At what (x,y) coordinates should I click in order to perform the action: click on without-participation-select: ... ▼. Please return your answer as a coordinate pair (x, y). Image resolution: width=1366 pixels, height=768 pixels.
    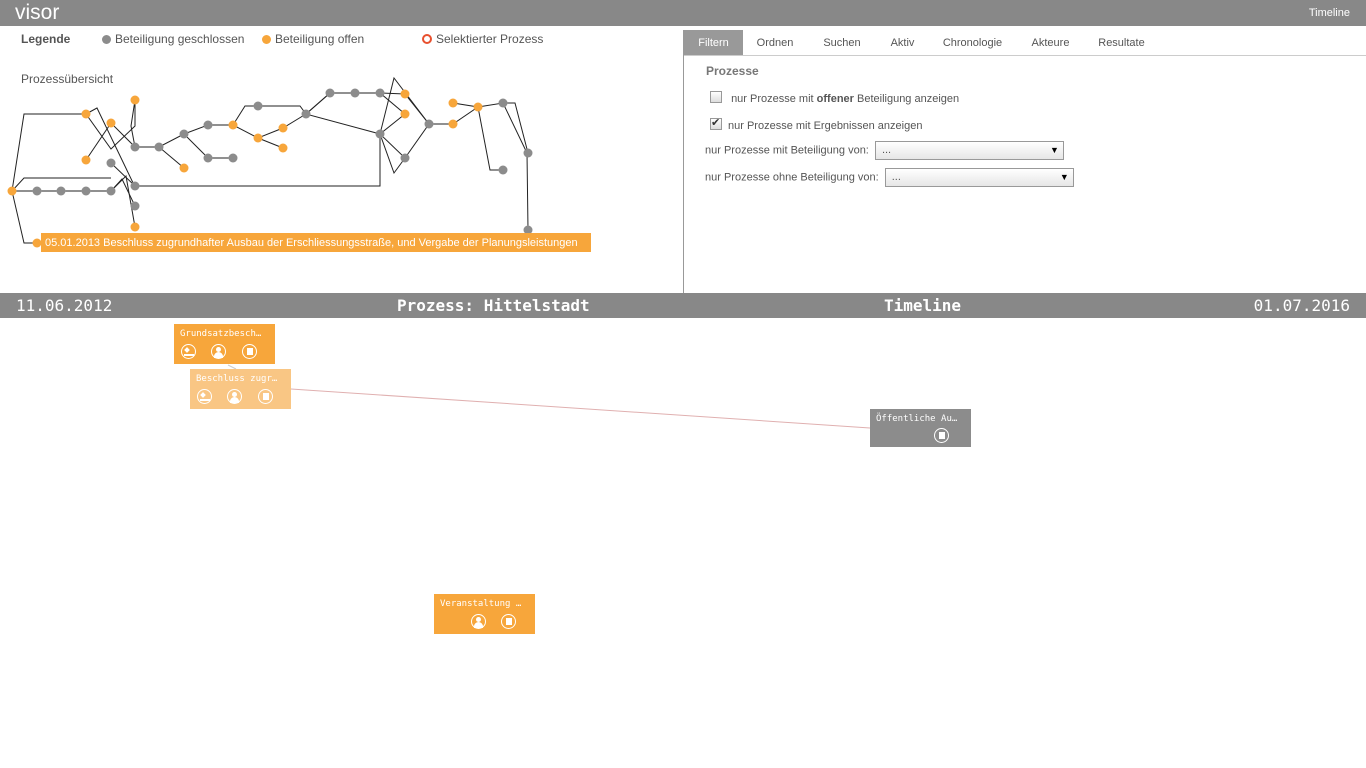
    Looking at the image, I should click on (979, 177).